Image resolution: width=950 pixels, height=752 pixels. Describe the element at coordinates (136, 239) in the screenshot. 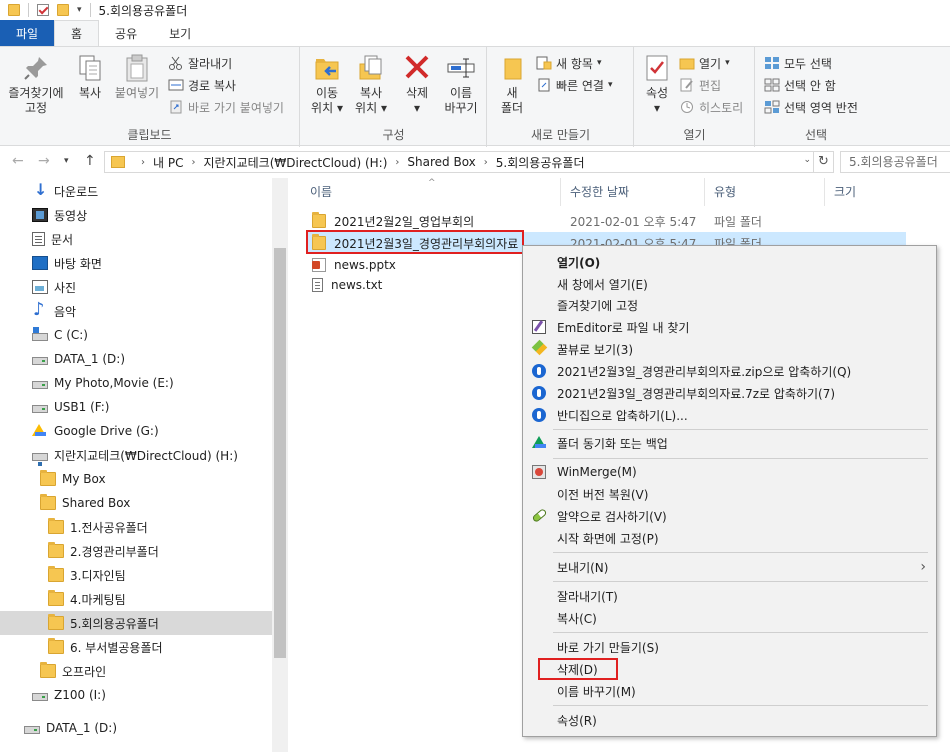

I see `nav-item-documents: 문서` at that location.